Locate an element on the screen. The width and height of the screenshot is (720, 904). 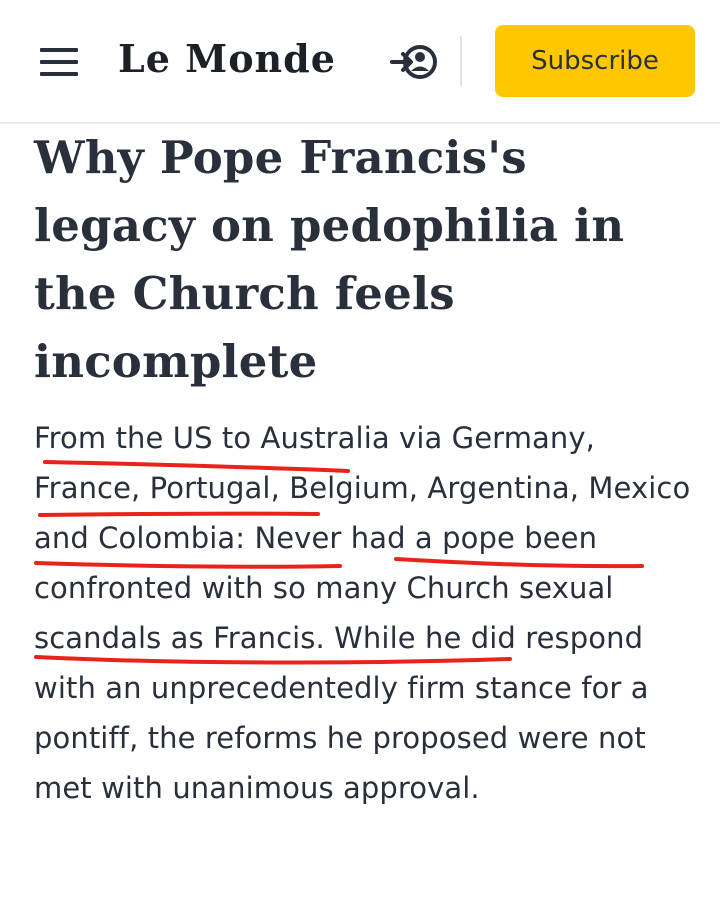
header-divider is located at coordinates (461, 61).